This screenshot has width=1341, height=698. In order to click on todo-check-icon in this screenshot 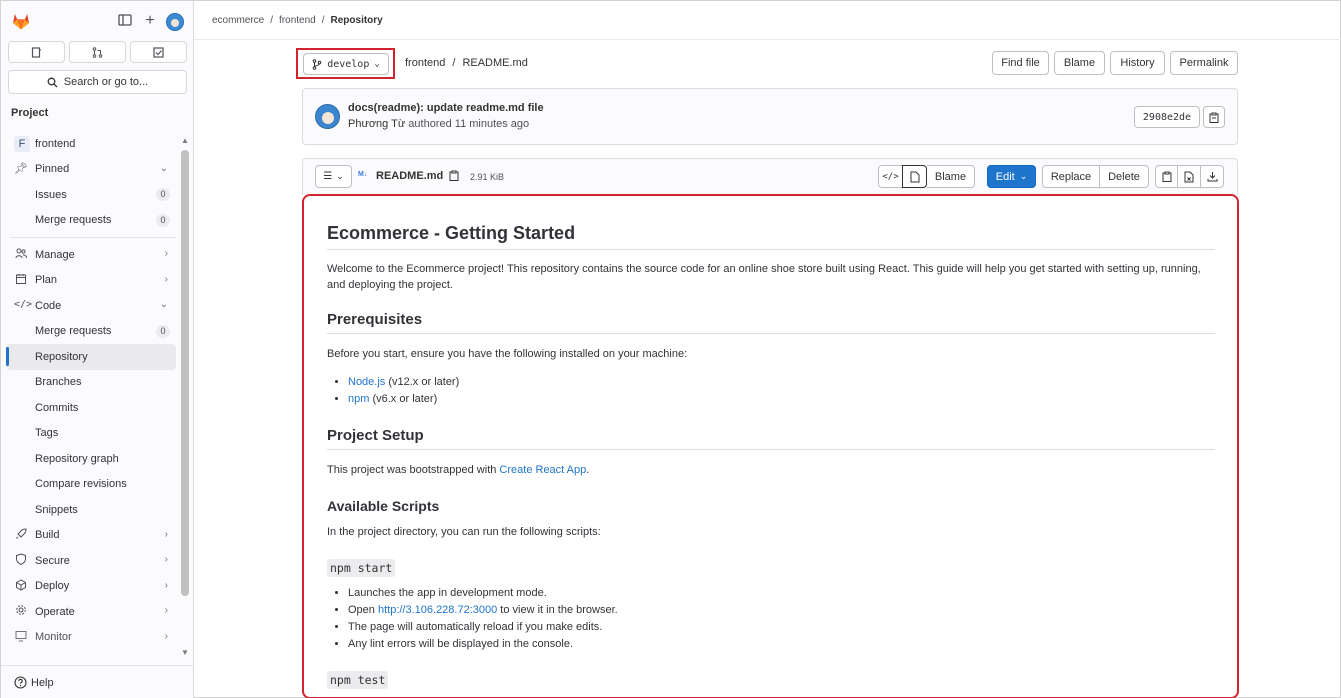, I will do `click(158, 52)`.